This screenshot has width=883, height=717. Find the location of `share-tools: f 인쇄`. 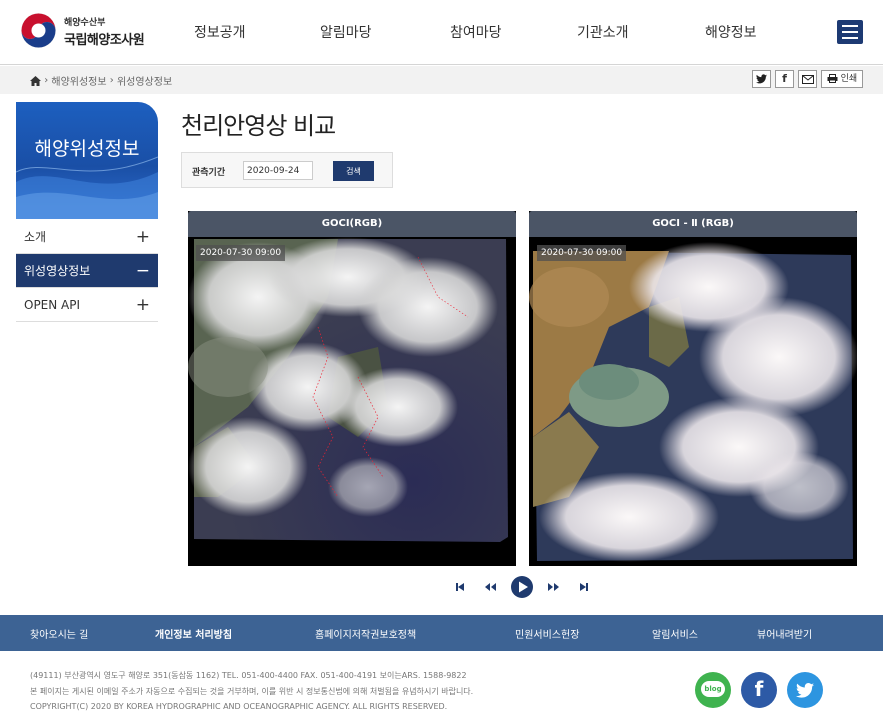

share-tools: f 인쇄 is located at coordinates (805, 80).